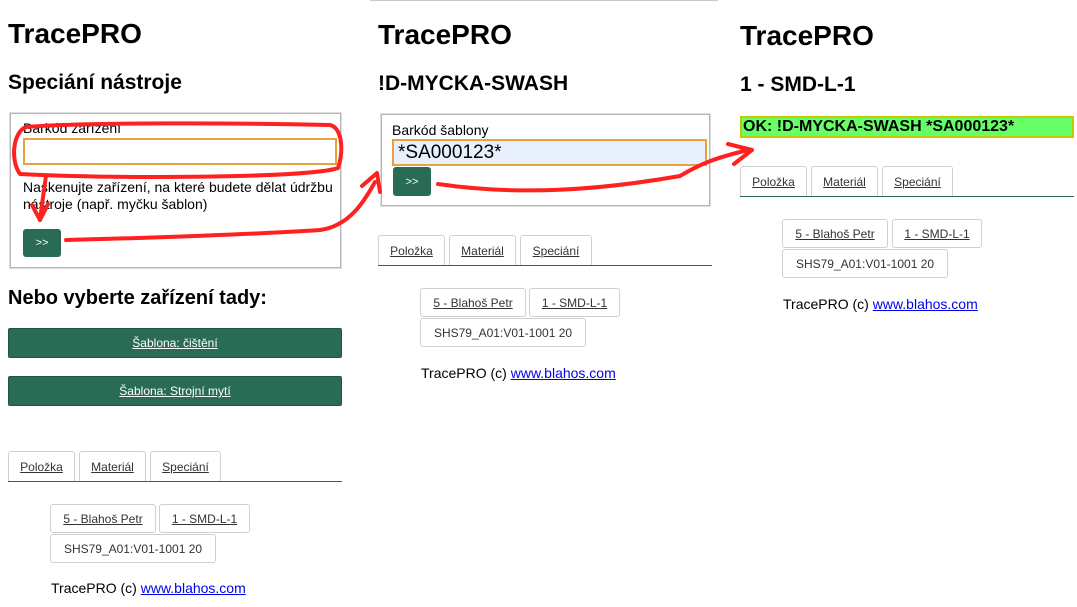 This screenshot has height=607, width=1077. Describe the element at coordinates (180, 151) in the screenshot. I see `device-barcode-input` at that location.